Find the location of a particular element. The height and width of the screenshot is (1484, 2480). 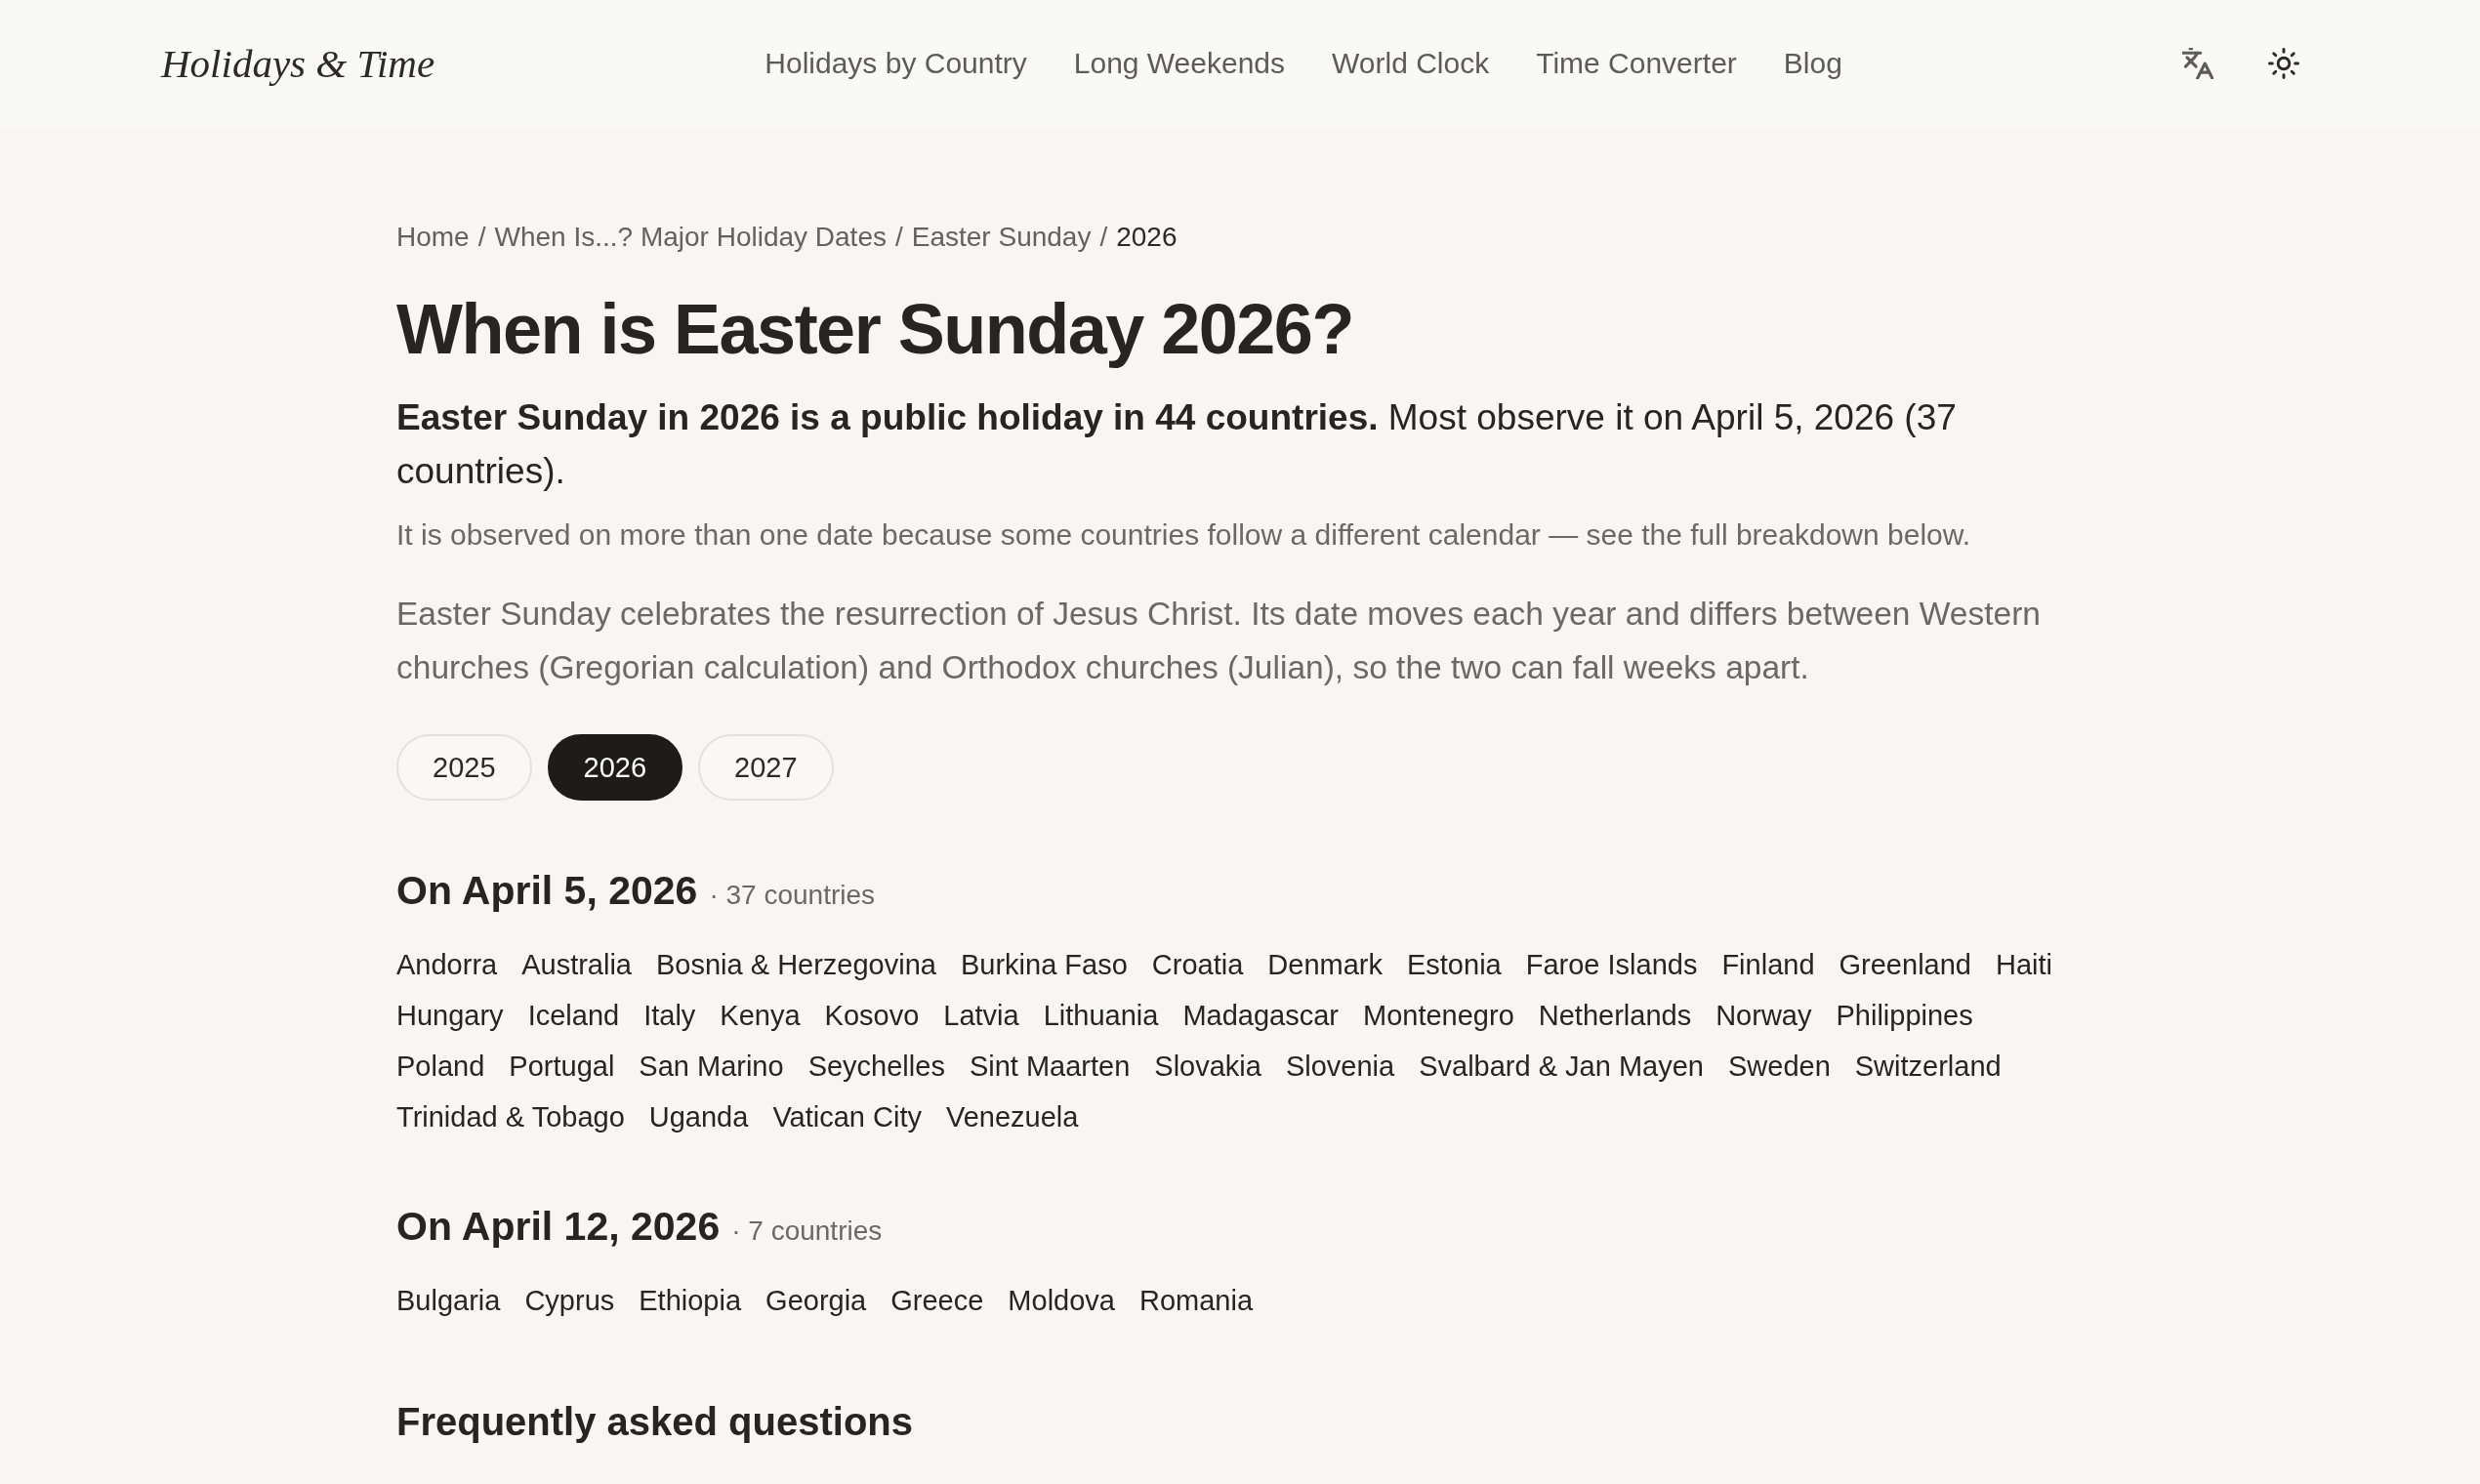

page-title: When is Easter Sunday 2026? is located at coordinates (875, 329).